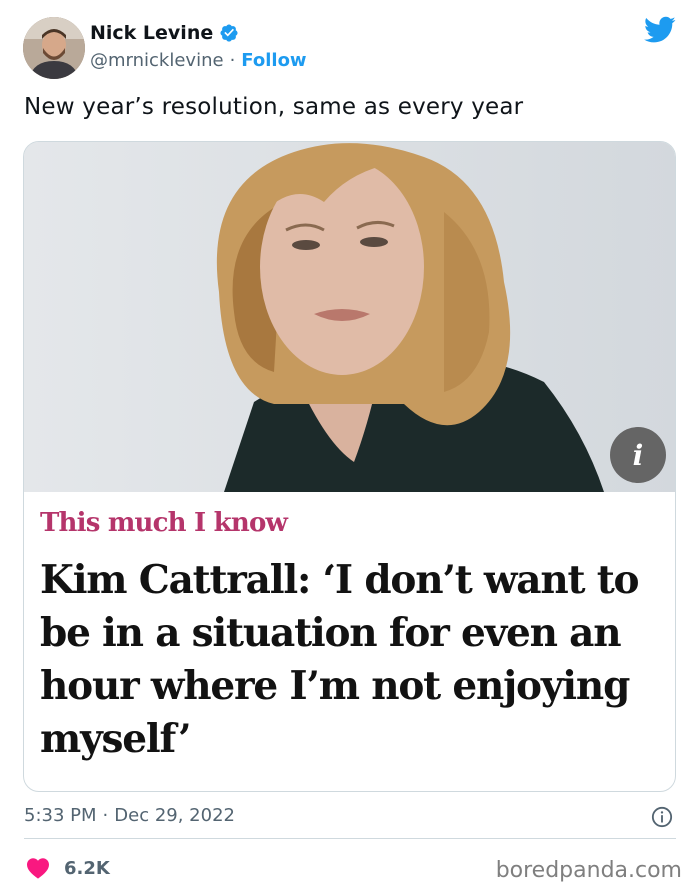 This screenshot has width=700, height=896. What do you see at coordinates (350, 838) in the screenshot?
I see `divider` at bounding box center [350, 838].